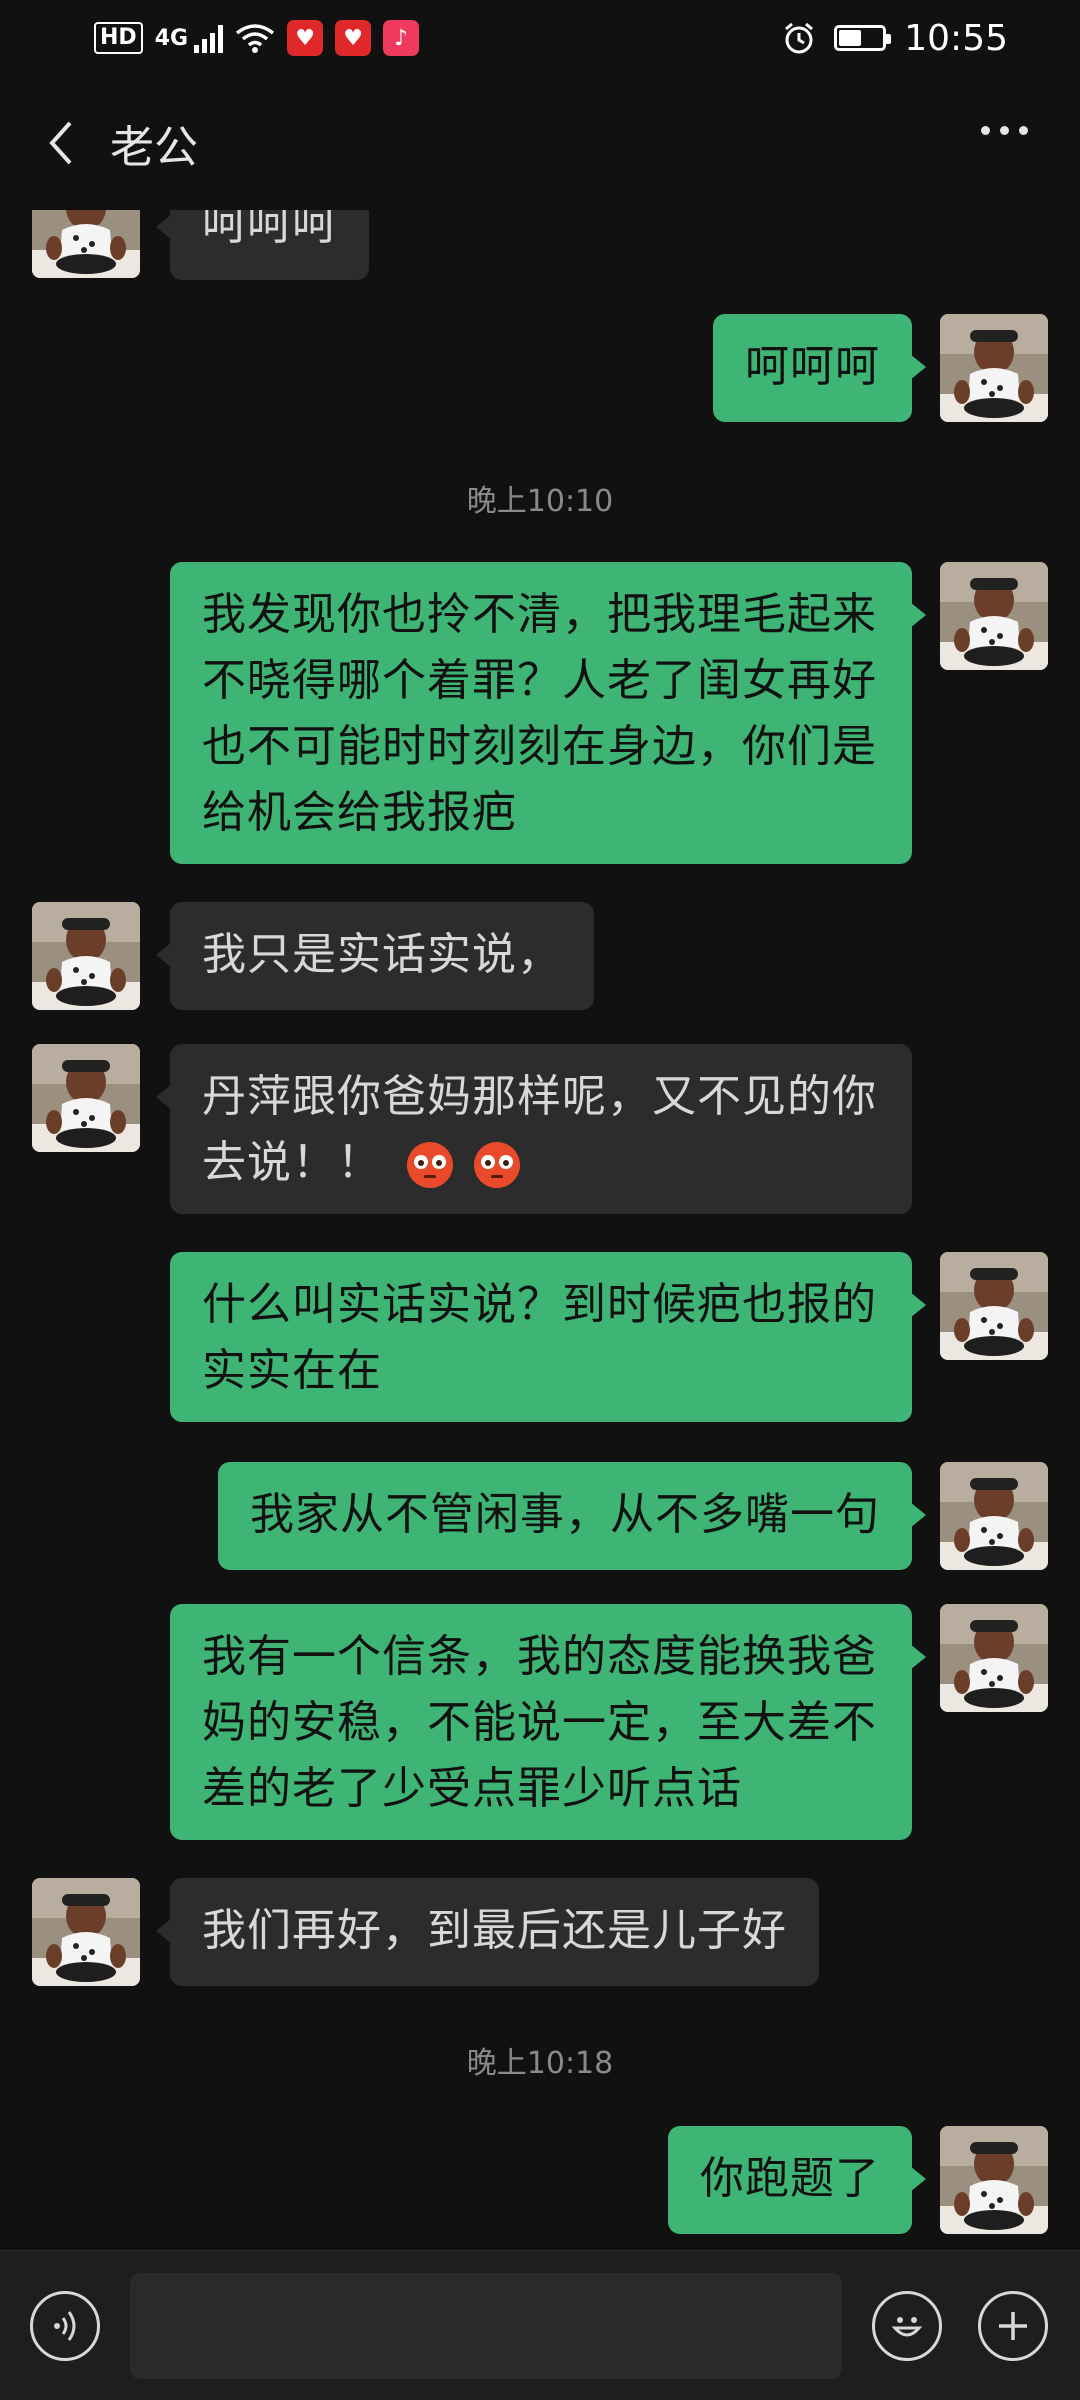 This screenshot has width=1080, height=2400. I want to click on network-type: 4G, so click(171, 38).